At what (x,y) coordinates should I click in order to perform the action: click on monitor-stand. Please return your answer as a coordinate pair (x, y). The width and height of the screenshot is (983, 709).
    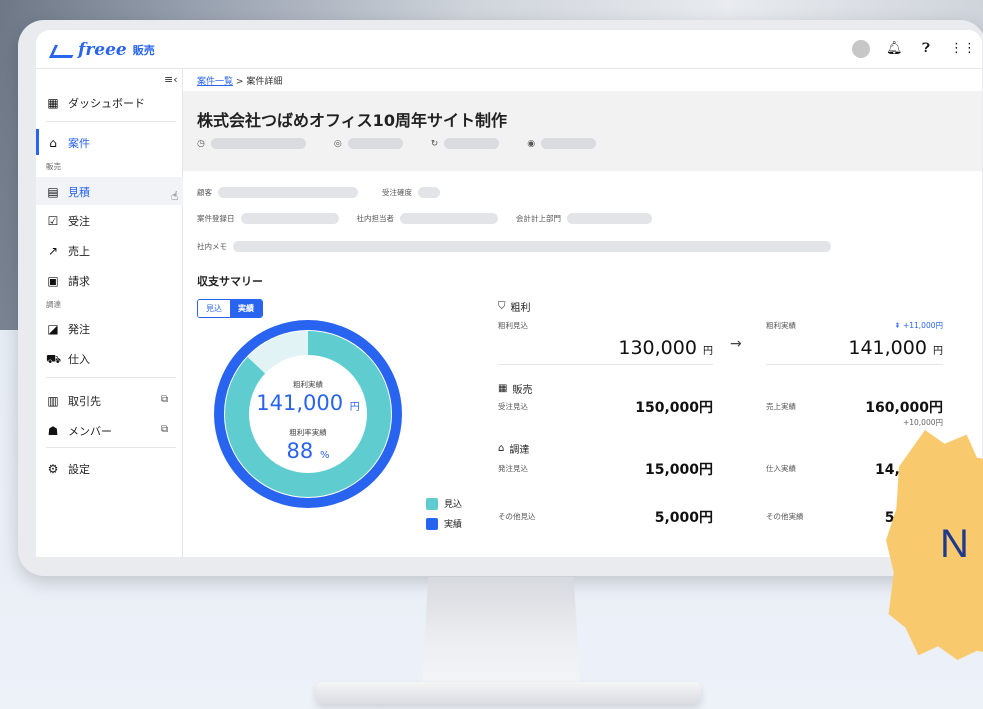
    Looking at the image, I should click on (501, 629).